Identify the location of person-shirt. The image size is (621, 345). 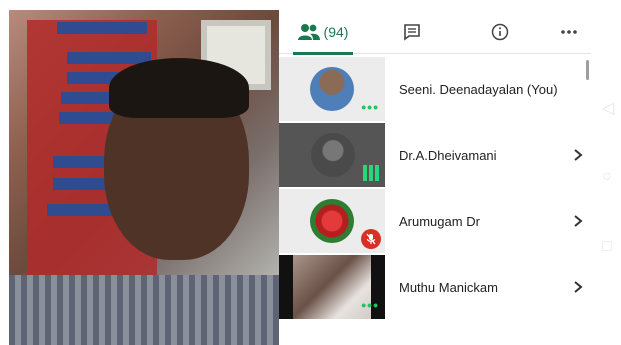
(144, 310).